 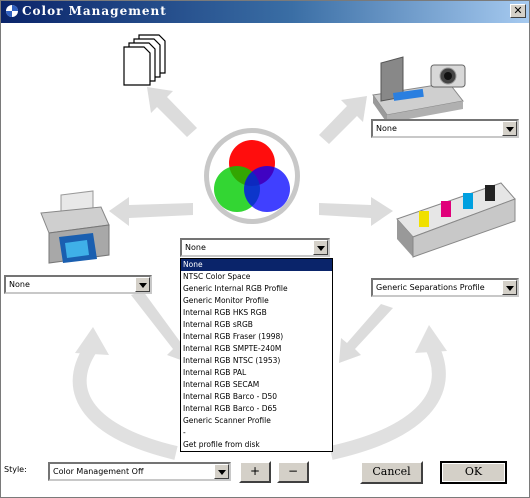 What do you see at coordinates (172, 112) in the screenshot?
I see `arrow-to-documents` at bounding box center [172, 112].